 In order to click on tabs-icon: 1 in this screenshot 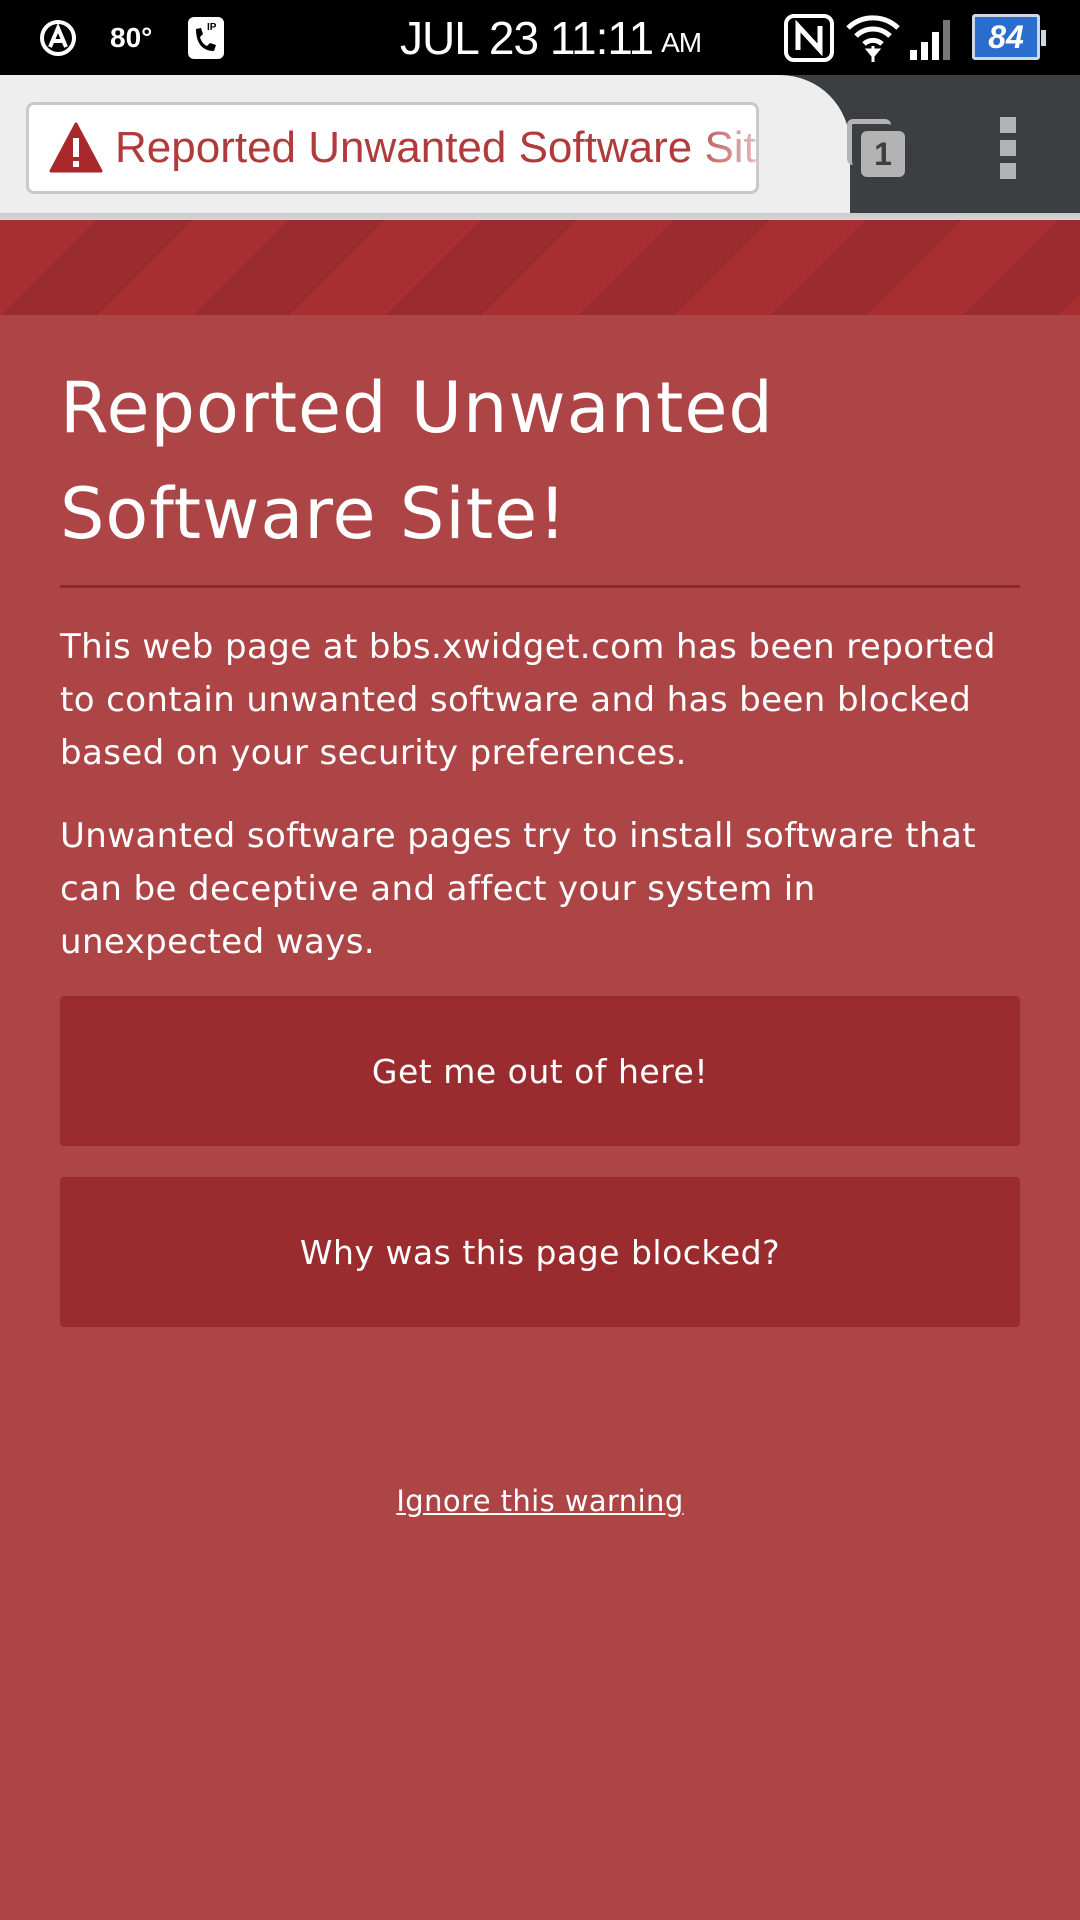, I will do `click(876, 148)`.